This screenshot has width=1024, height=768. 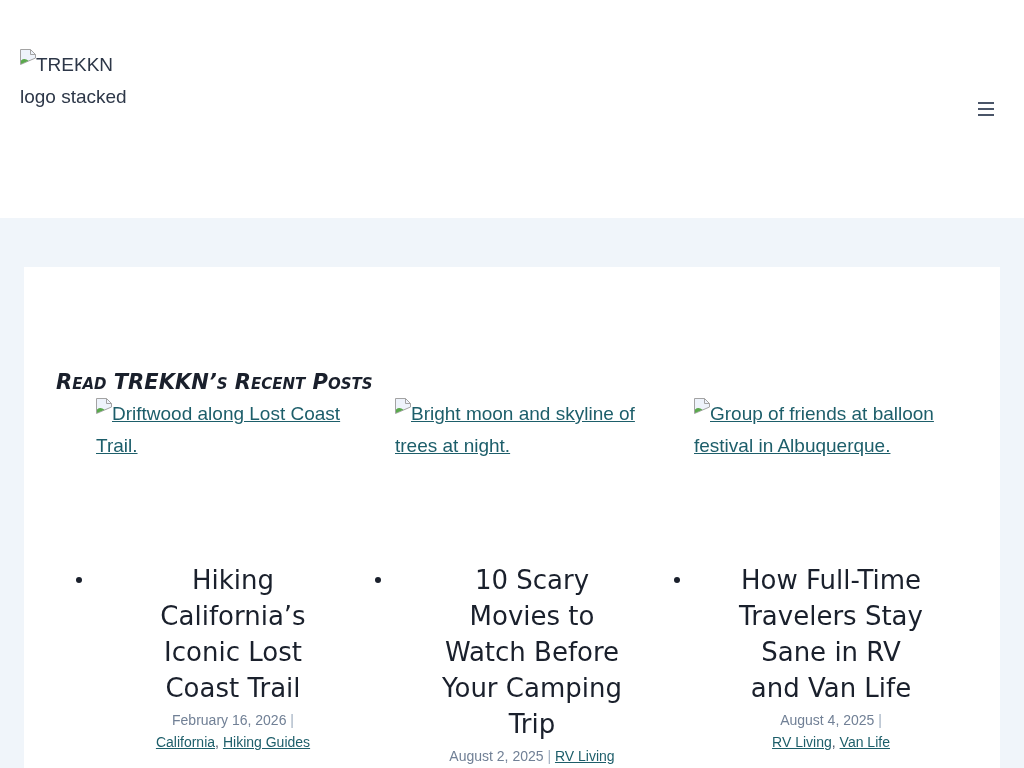 I want to click on category-link: Van Life, so click(x=864, y=742).